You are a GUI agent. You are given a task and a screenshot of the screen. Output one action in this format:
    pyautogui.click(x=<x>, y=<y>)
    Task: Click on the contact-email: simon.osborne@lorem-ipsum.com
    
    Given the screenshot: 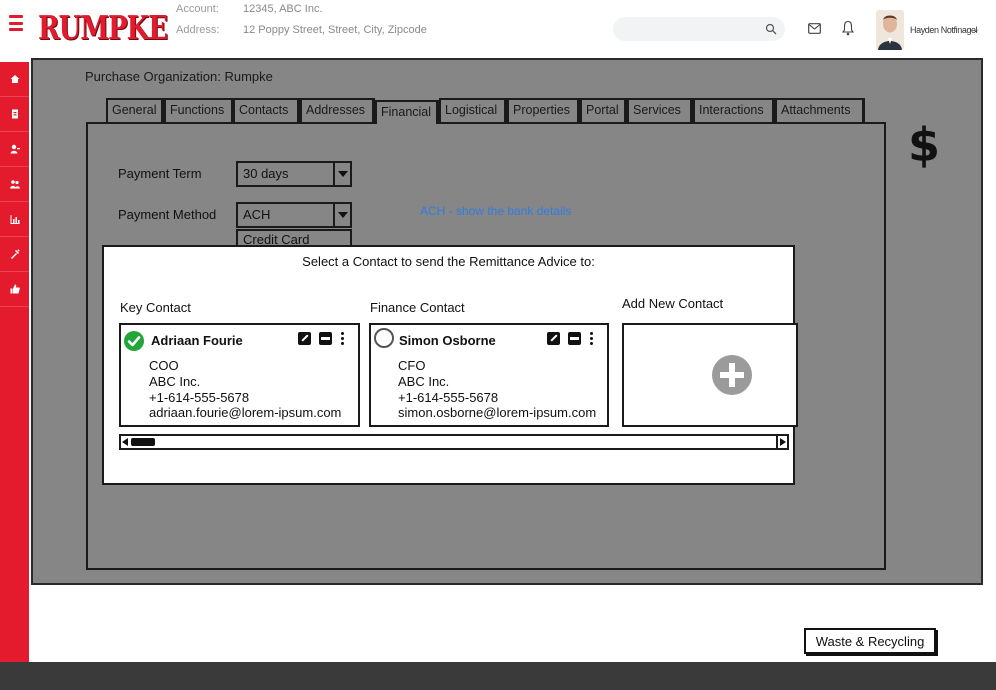 What is the action you would take?
    pyautogui.click(x=497, y=412)
    